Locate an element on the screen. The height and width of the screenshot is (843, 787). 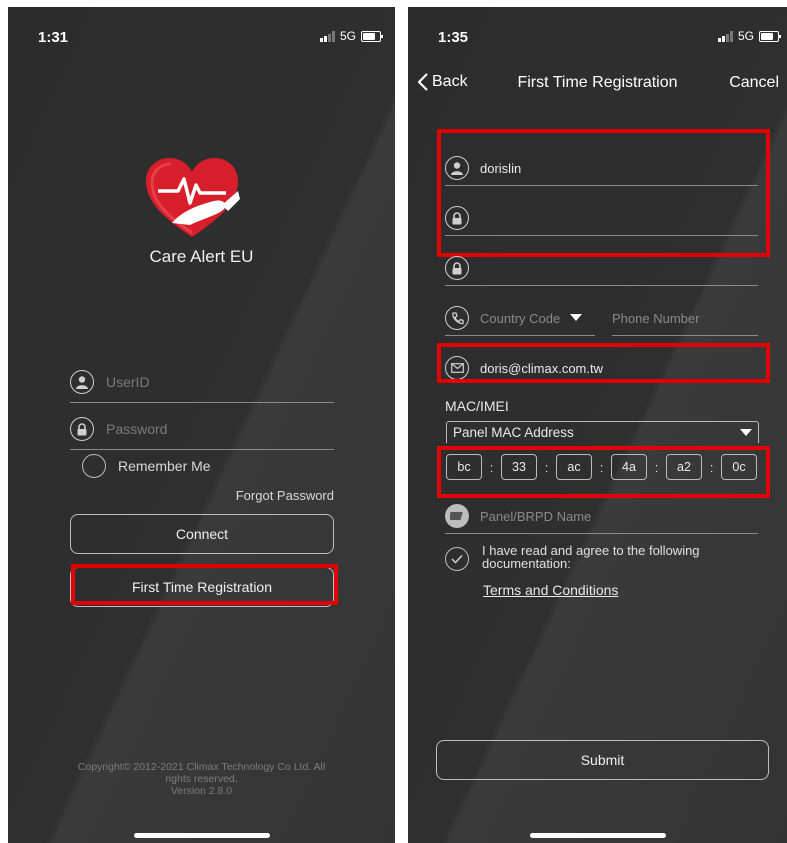
confirm-password-field is located at coordinates (601, 268).